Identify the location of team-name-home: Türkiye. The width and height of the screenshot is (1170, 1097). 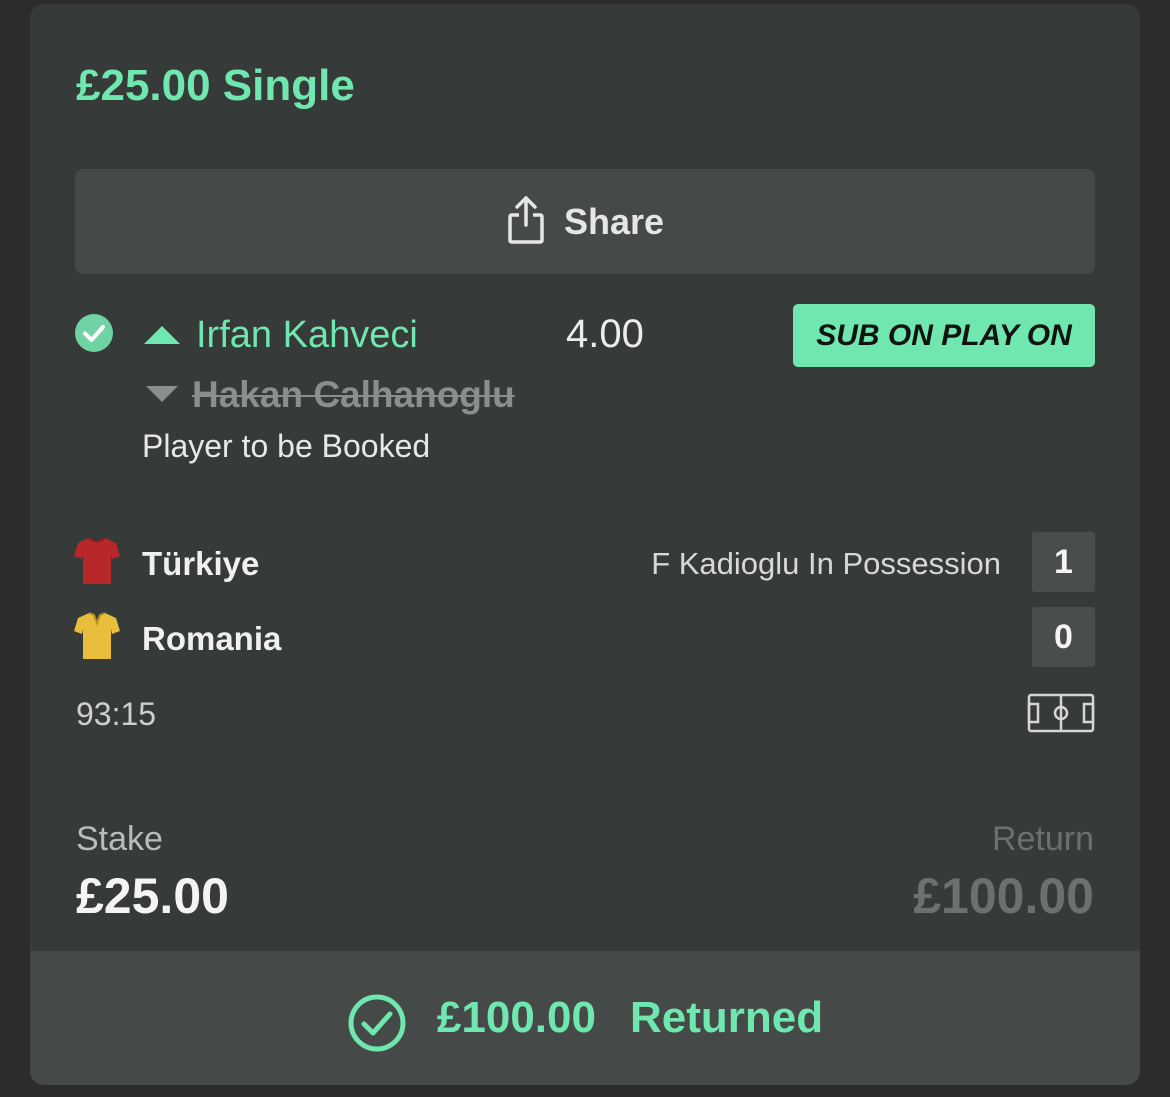
(201, 563).